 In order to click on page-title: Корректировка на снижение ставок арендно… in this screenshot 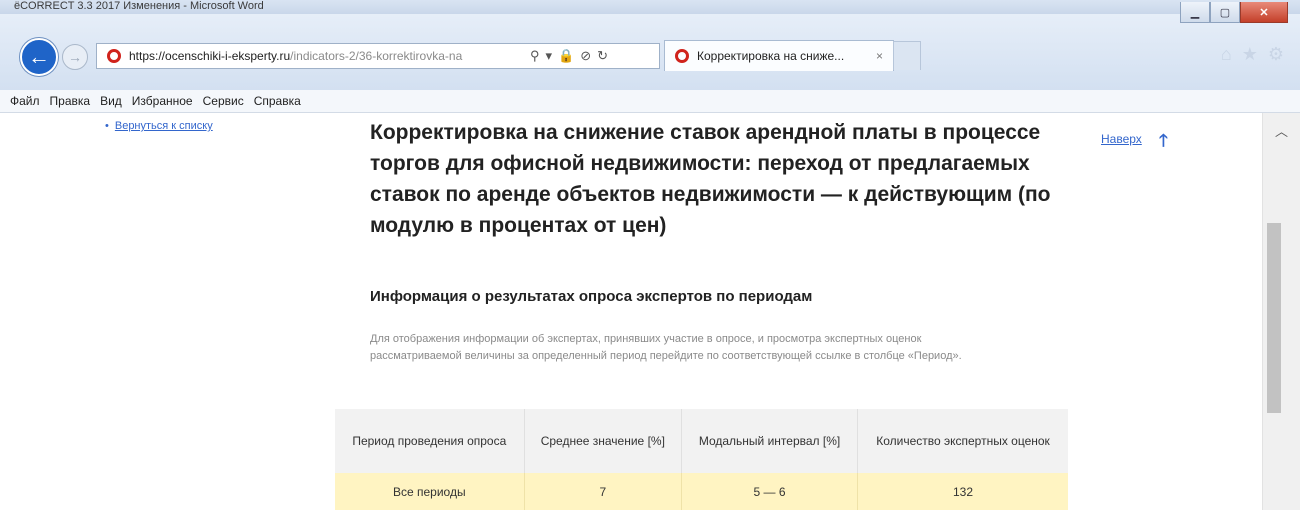, I will do `click(710, 179)`.